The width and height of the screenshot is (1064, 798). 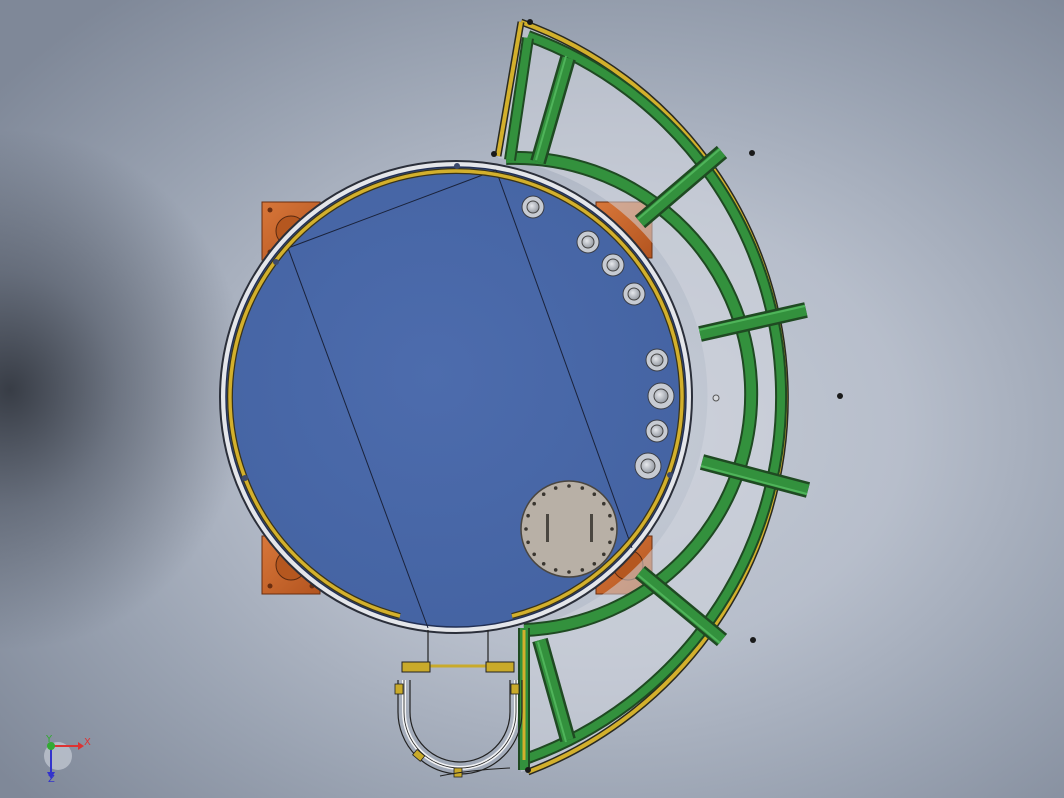 I want to click on stair-cage, so click(x=458, y=704).